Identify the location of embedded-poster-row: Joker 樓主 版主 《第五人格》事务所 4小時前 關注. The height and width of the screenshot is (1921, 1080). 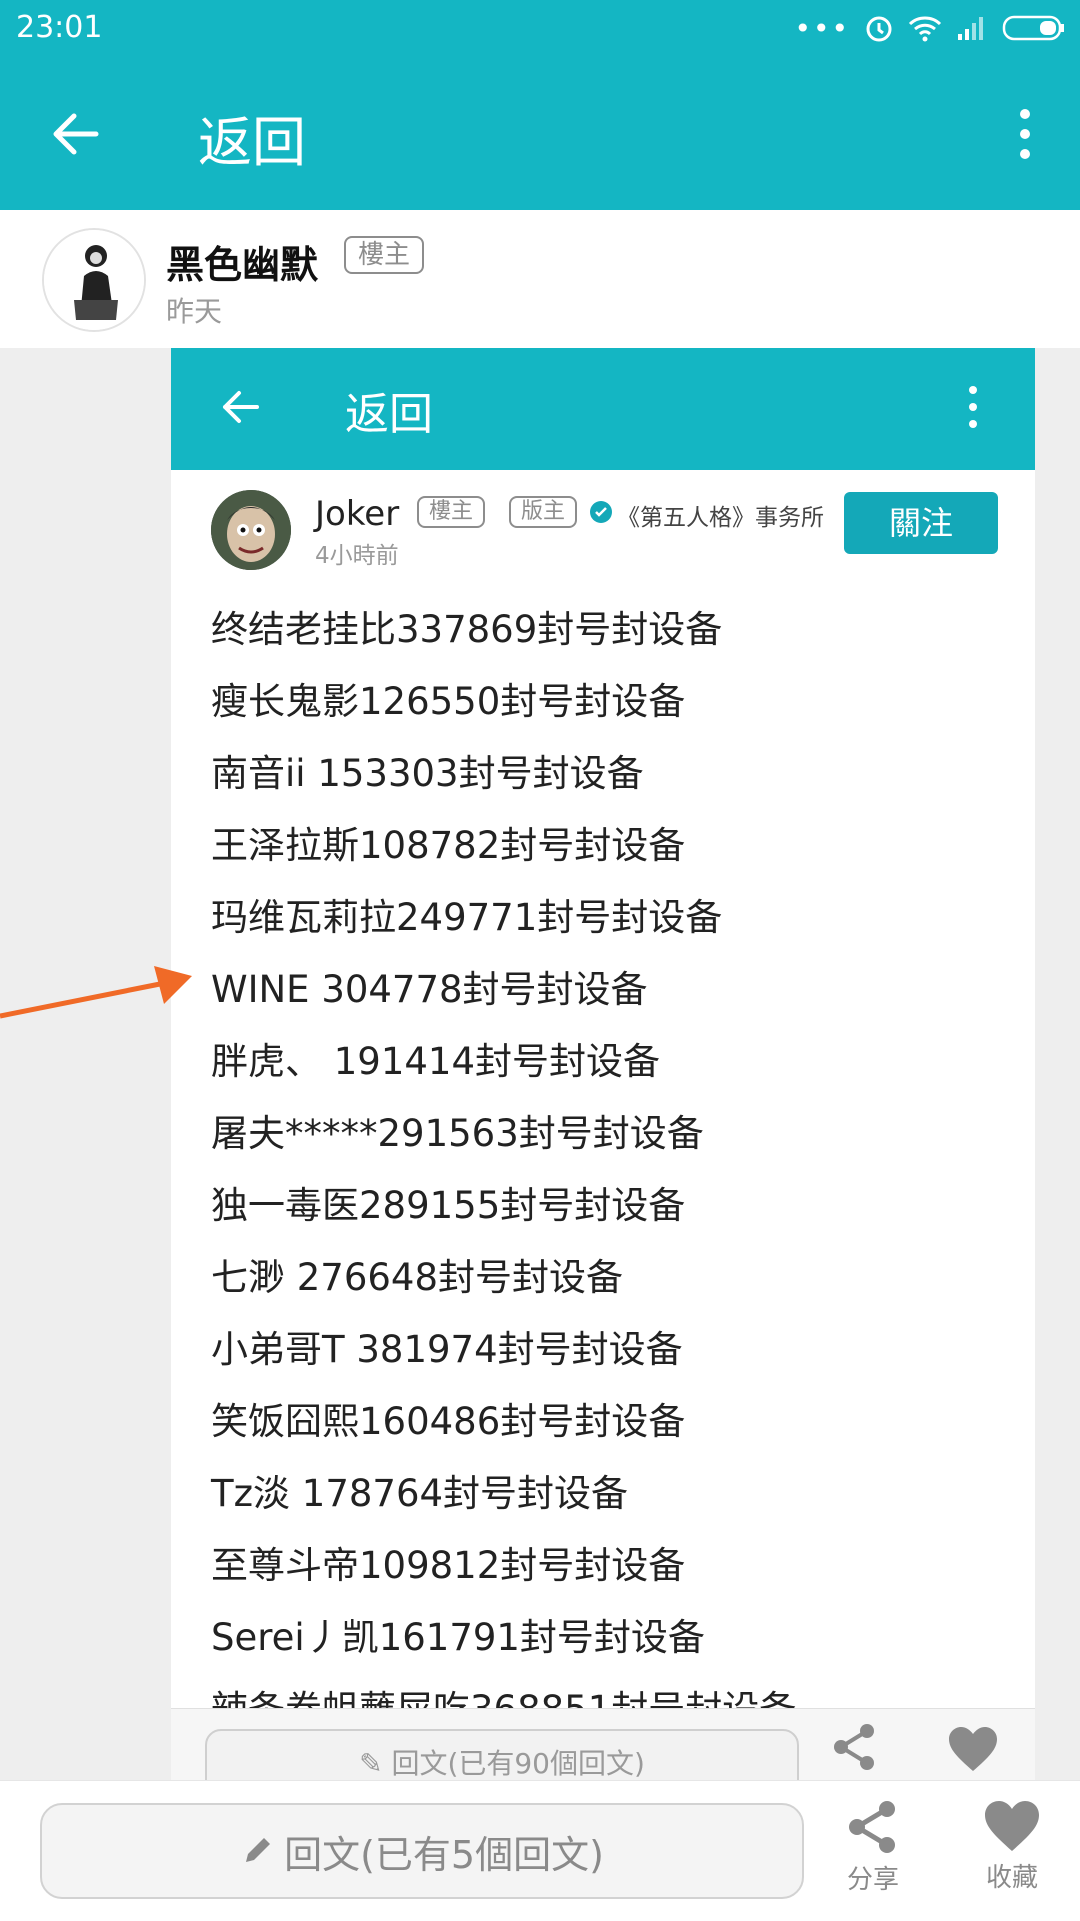
(603, 530).